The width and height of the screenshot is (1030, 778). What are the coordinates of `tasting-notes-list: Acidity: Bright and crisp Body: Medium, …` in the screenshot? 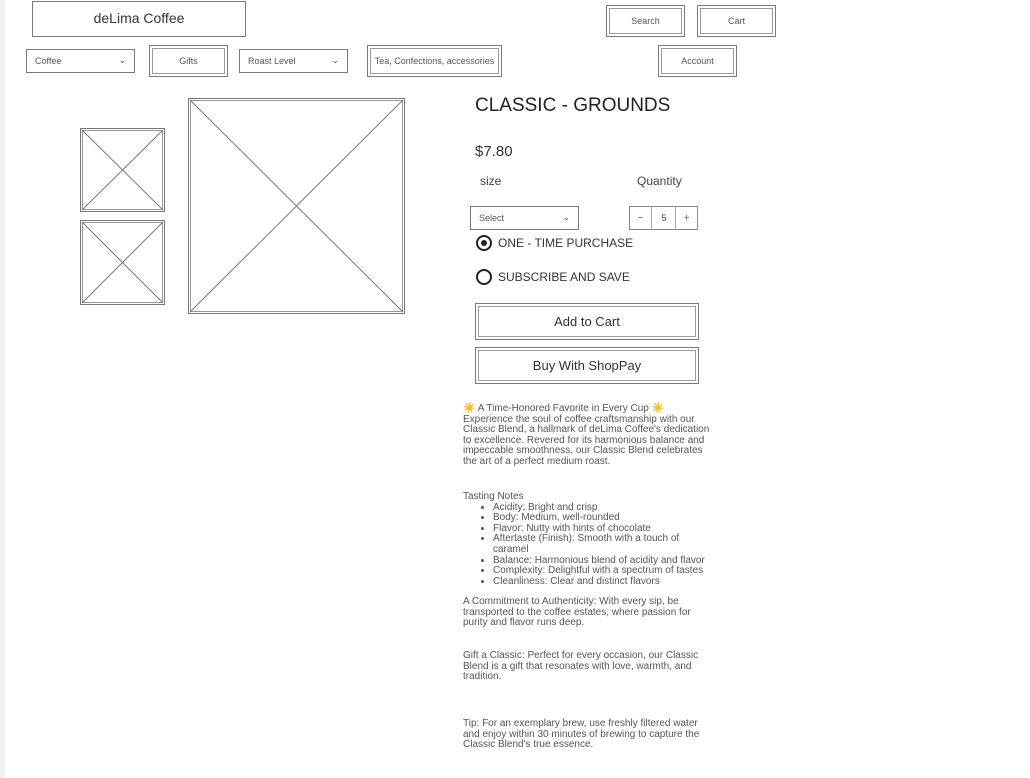 It's located at (589, 545).